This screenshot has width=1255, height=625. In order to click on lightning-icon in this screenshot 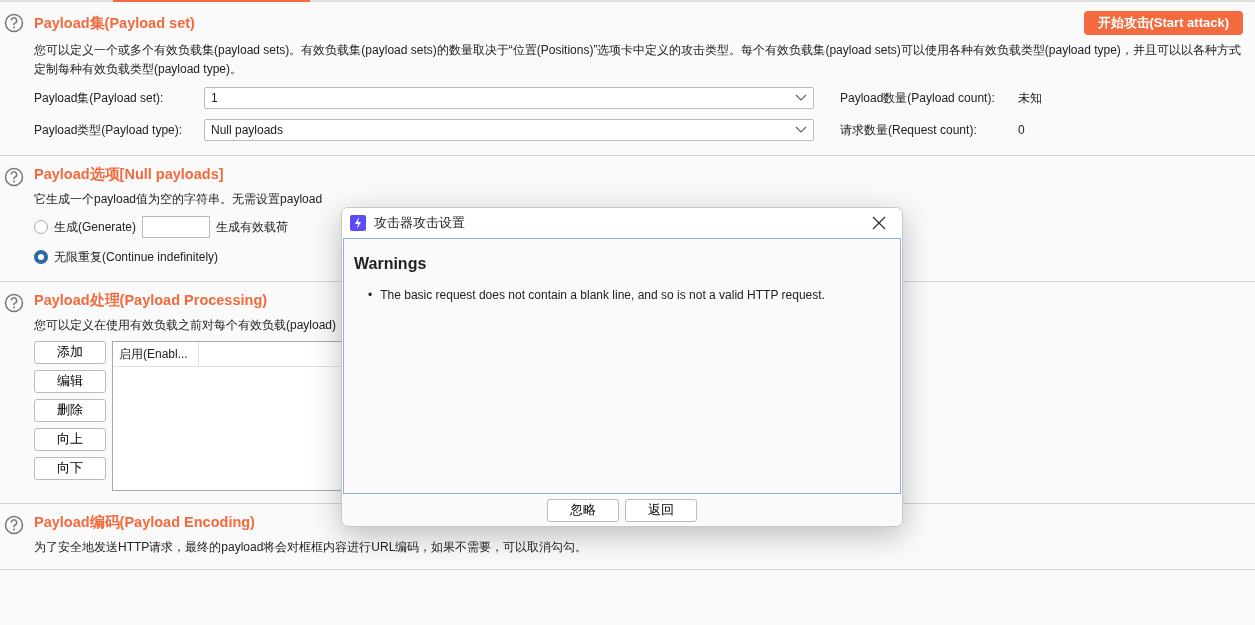, I will do `click(358, 223)`.